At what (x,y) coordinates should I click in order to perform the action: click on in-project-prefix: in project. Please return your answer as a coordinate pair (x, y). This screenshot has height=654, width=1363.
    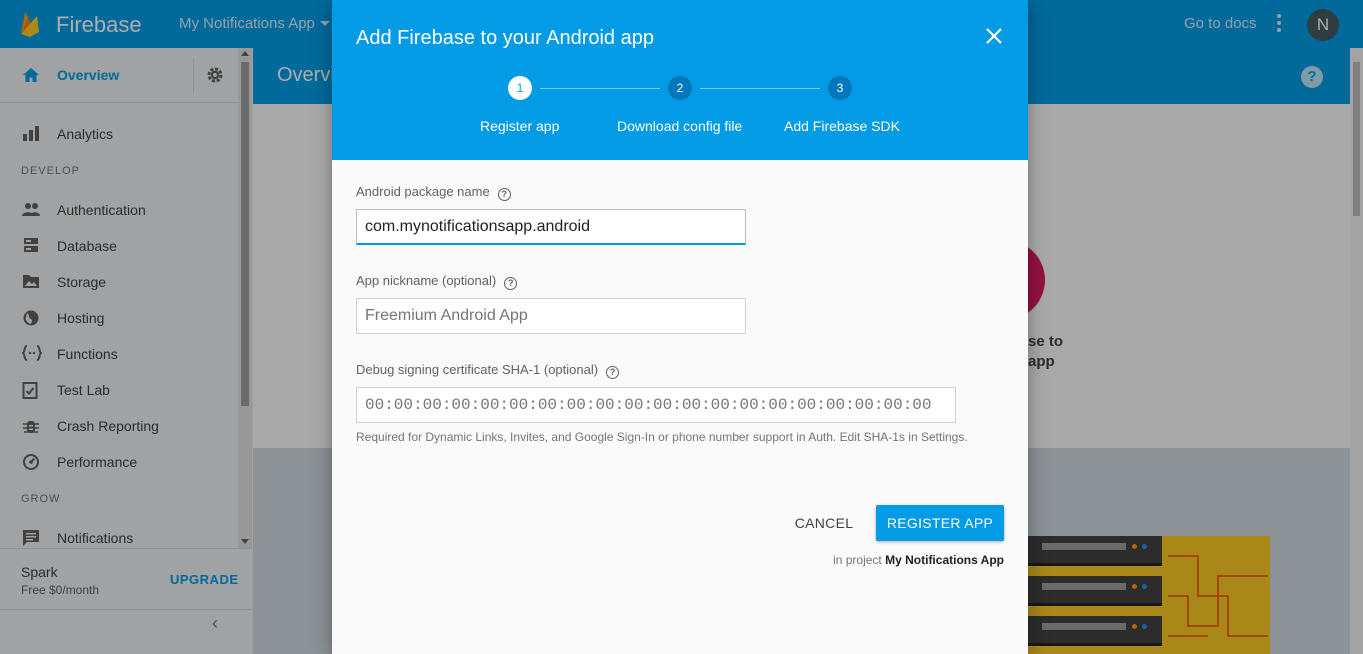
    Looking at the image, I should click on (857, 560).